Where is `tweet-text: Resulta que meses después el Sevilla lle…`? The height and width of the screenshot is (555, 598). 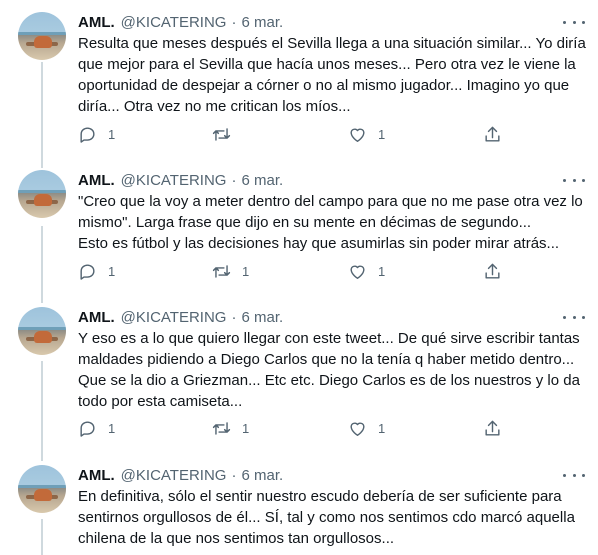 tweet-text: Resulta que meses después el Sevilla lle… is located at coordinates (333, 75).